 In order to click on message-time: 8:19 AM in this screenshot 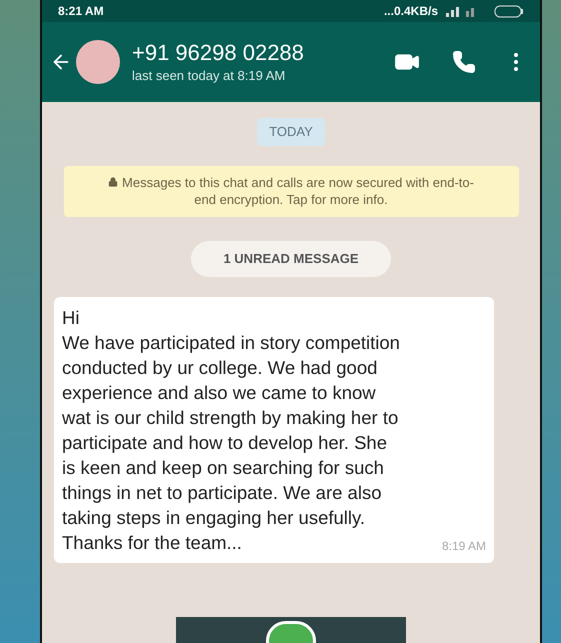, I will do `click(464, 546)`.